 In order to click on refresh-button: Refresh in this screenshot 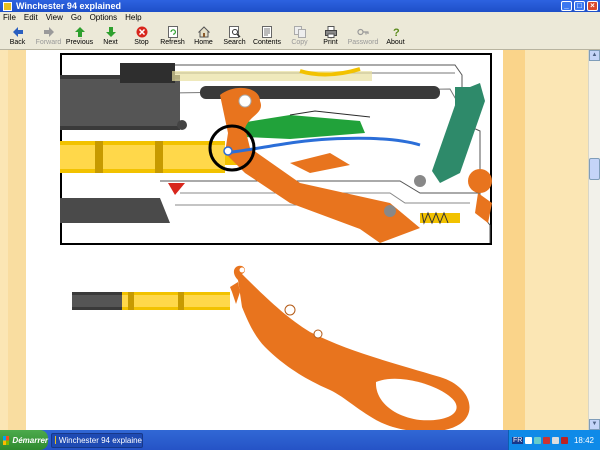, I will do `click(172, 36)`.